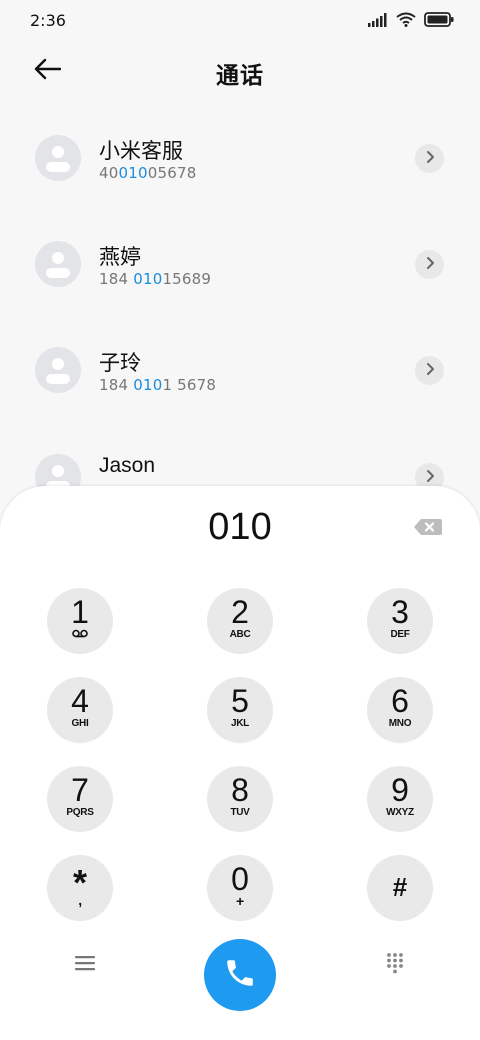 The image size is (480, 1040). What do you see at coordinates (80, 723) in the screenshot?
I see `key-letters: GHI` at bounding box center [80, 723].